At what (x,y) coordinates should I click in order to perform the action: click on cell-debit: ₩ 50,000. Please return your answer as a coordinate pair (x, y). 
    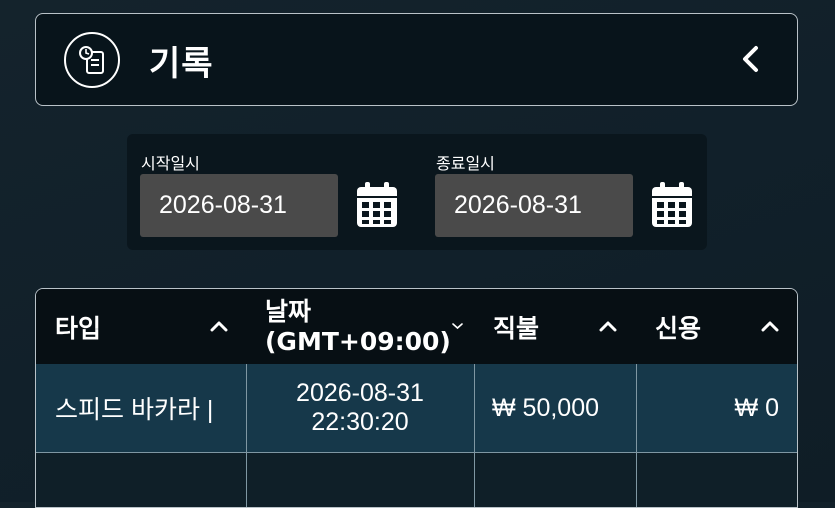
    Looking at the image, I should click on (546, 407).